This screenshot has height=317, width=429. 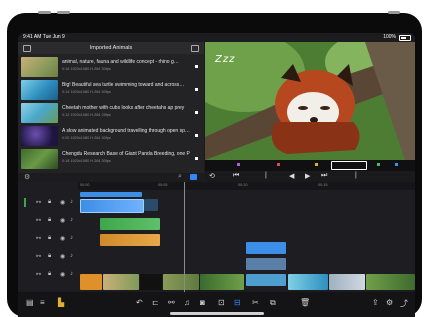 I want to click on timeline-ruler: 00:00 00:05 00:10 00:15, so click(x=246, y=186).